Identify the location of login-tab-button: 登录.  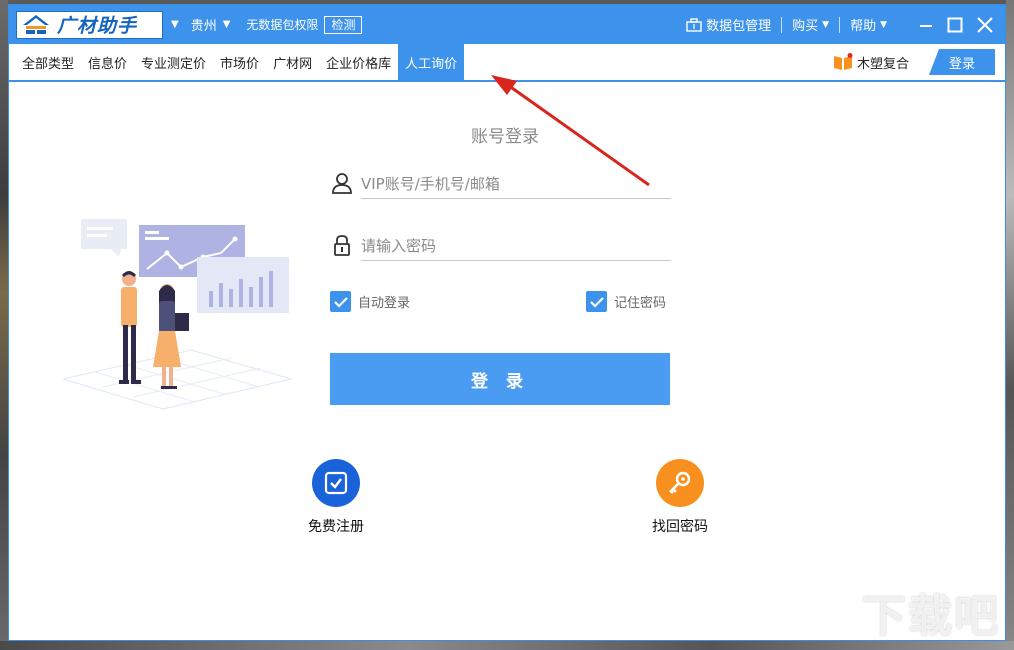
(962, 62).